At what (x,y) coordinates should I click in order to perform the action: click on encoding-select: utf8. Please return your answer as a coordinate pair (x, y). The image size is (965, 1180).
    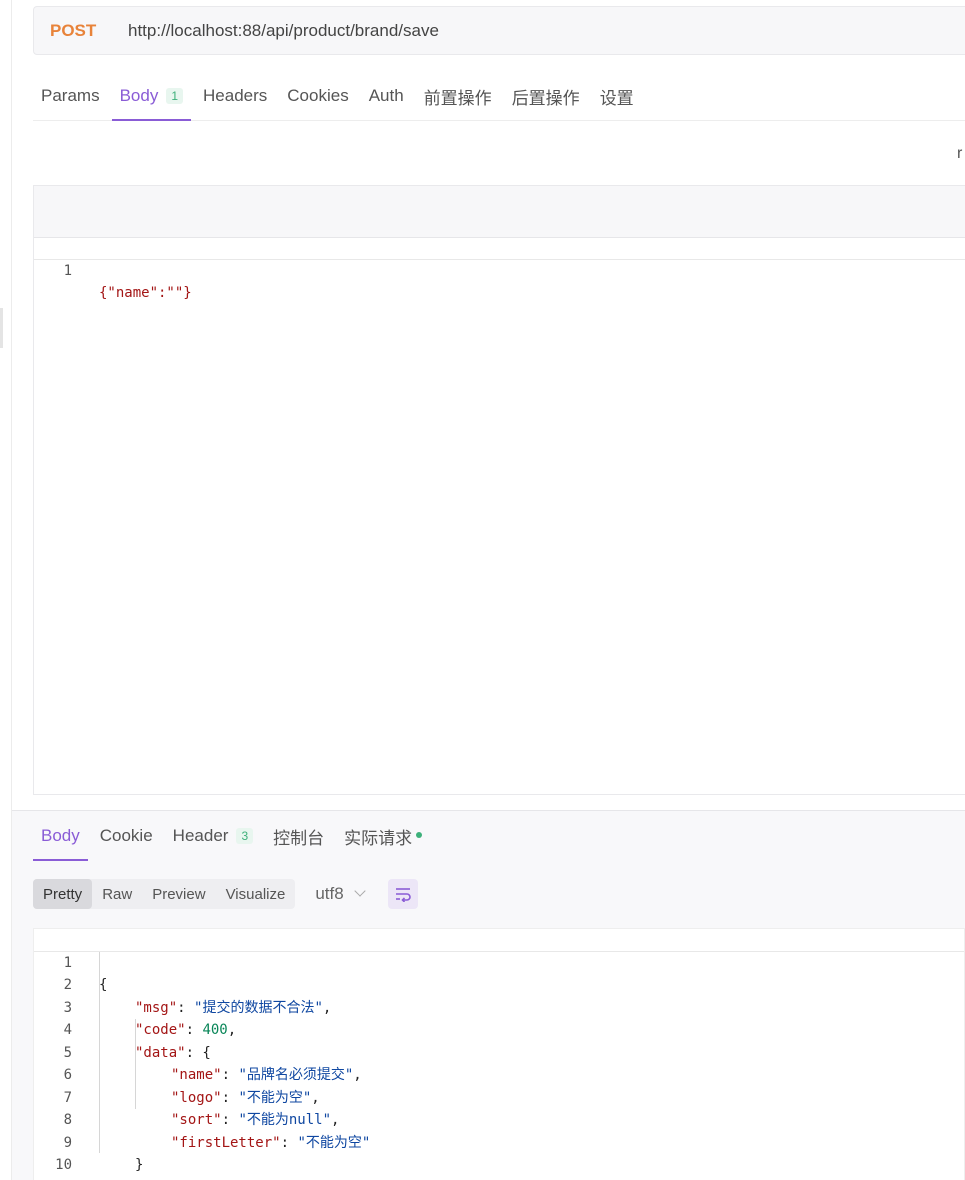
    Looking at the image, I should click on (340, 894).